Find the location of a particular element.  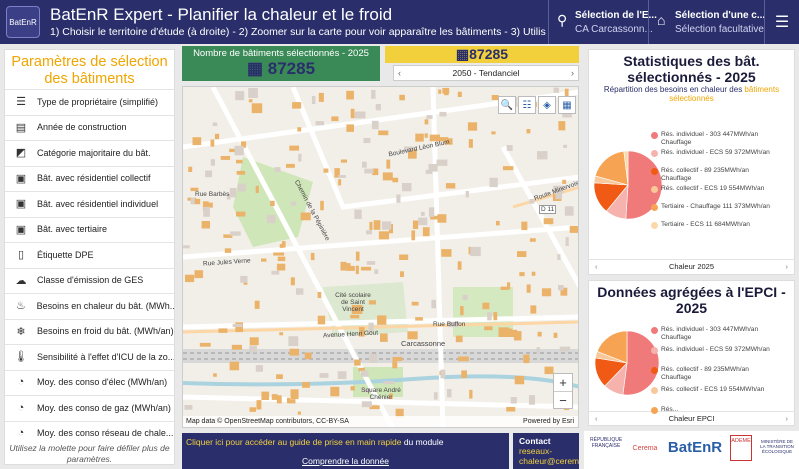

selected-count-value: 87285 is located at coordinates (291, 68).